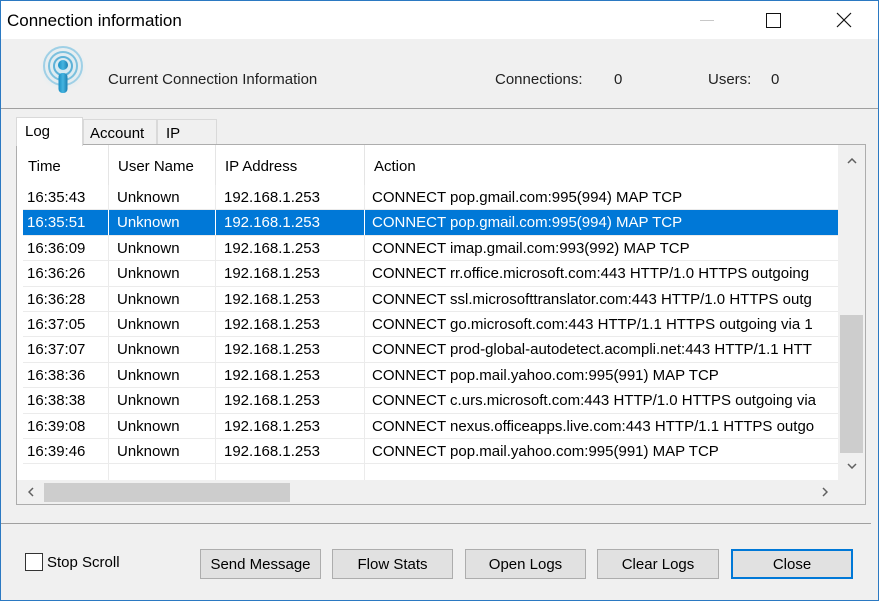 This screenshot has width=879, height=601. What do you see at coordinates (66, 274) in the screenshot?
I see `cell-time: 16:36:26` at bounding box center [66, 274].